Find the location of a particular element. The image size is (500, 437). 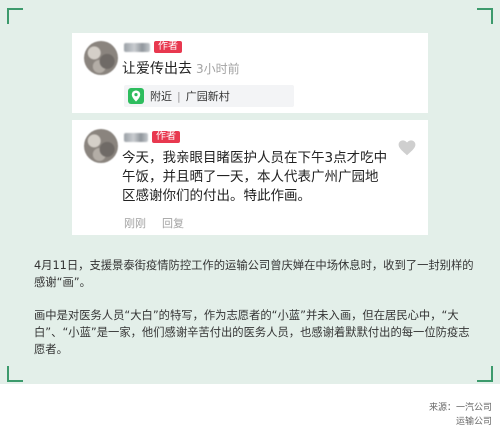

frame-corner-bottom-left is located at coordinates (15, 374).